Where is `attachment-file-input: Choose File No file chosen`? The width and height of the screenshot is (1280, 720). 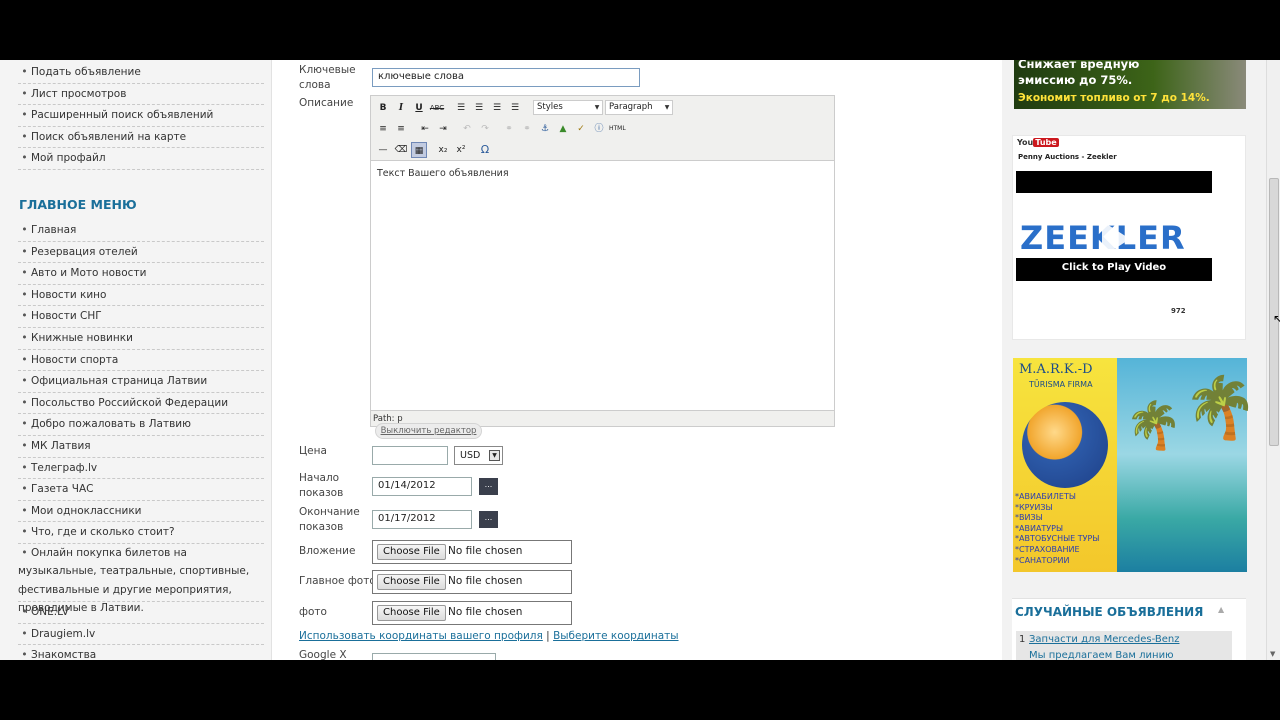
attachment-file-input: Choose File No file chosen is located at coordinates (472, 552).